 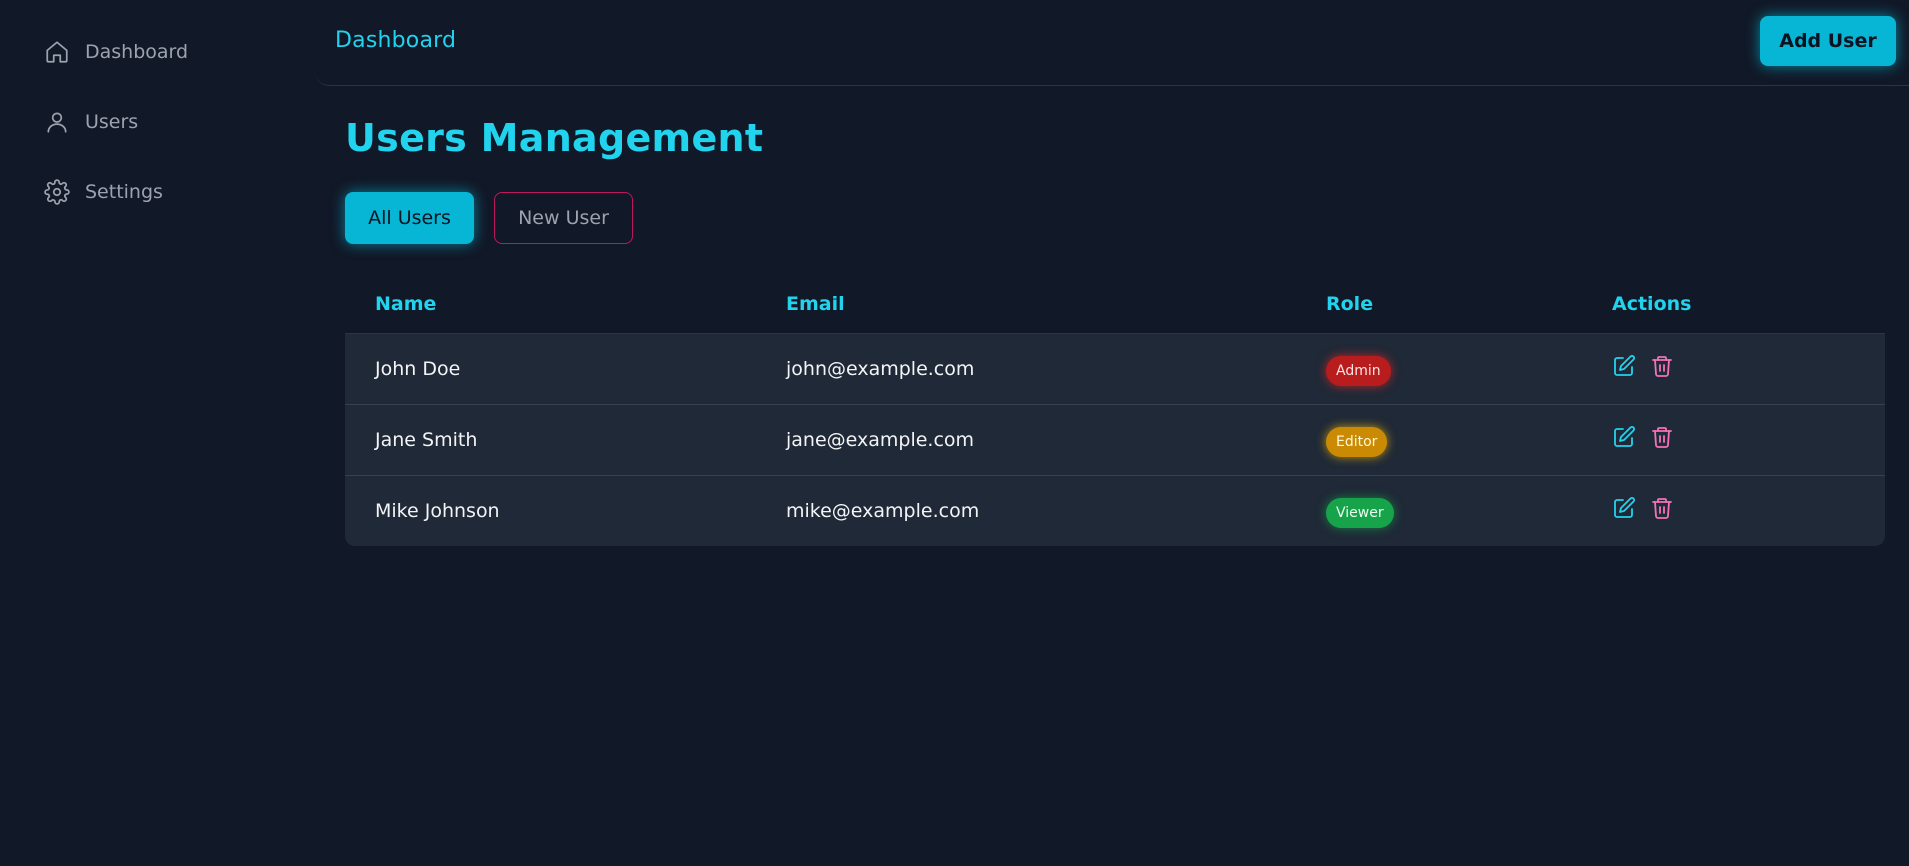 I want to click on table-row: Jane Smith jane@example.com Editor, so click(x=1115, y=440).